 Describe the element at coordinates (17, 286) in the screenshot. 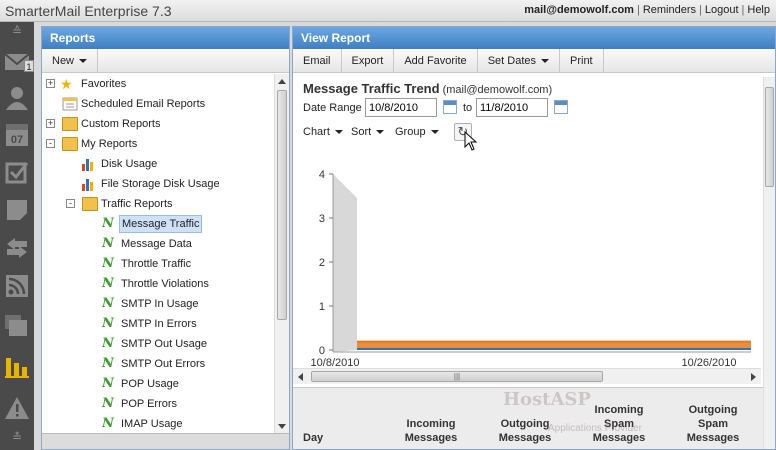

I see `rss-icon` at that location.